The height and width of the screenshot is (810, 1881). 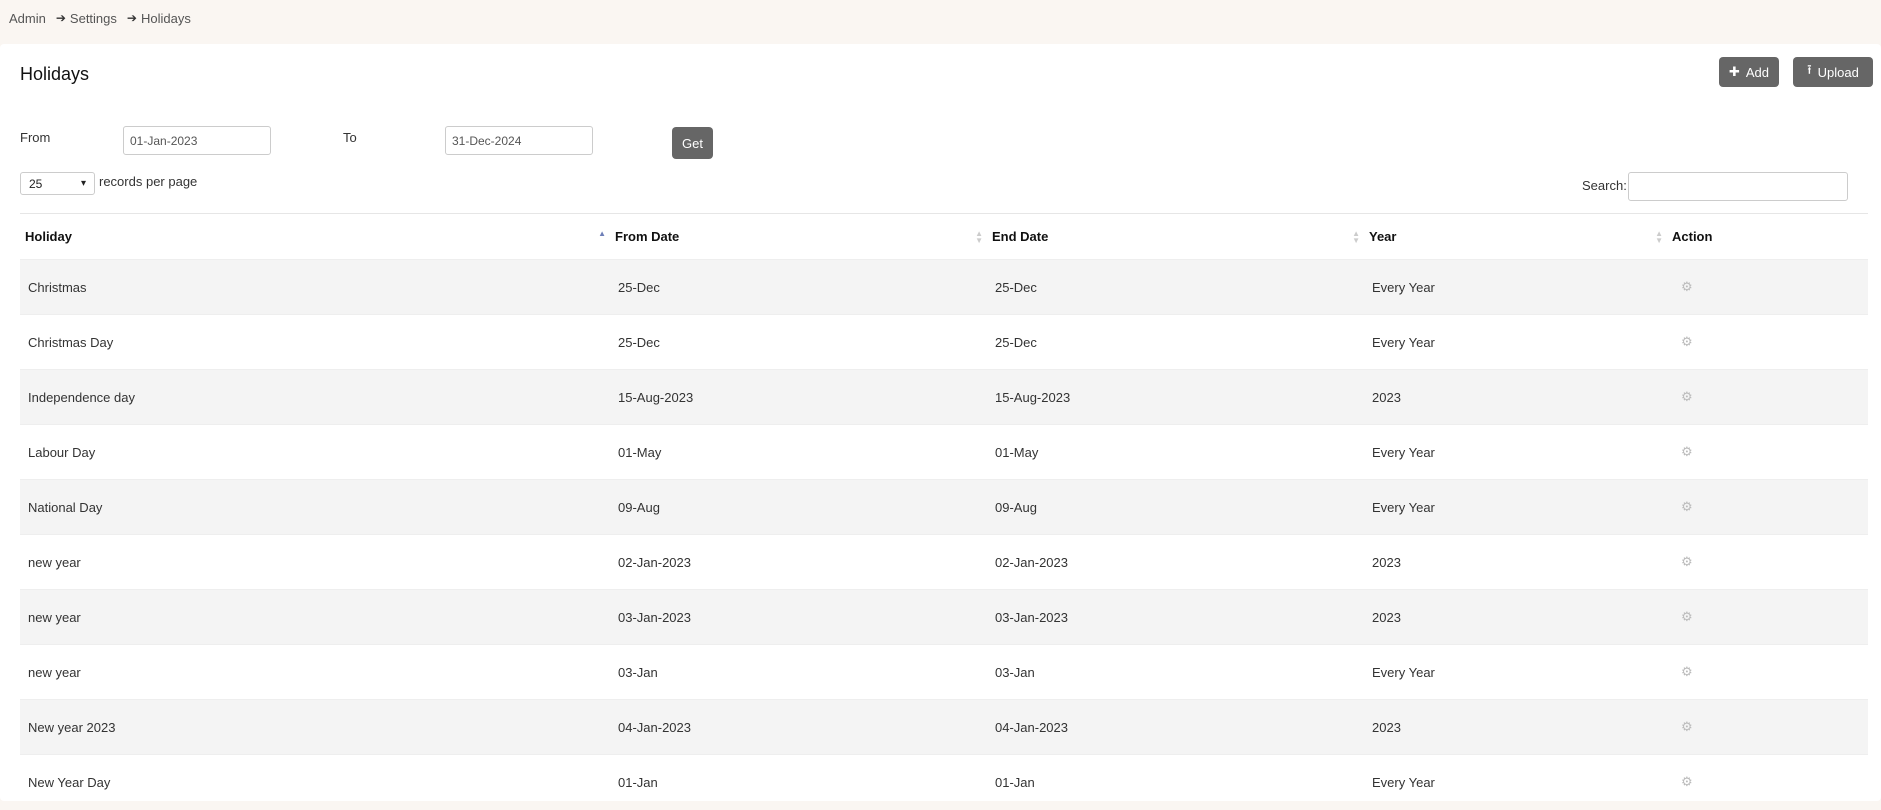 I want to click on upload-button-label: Upload, so click(x=1838, y=72).